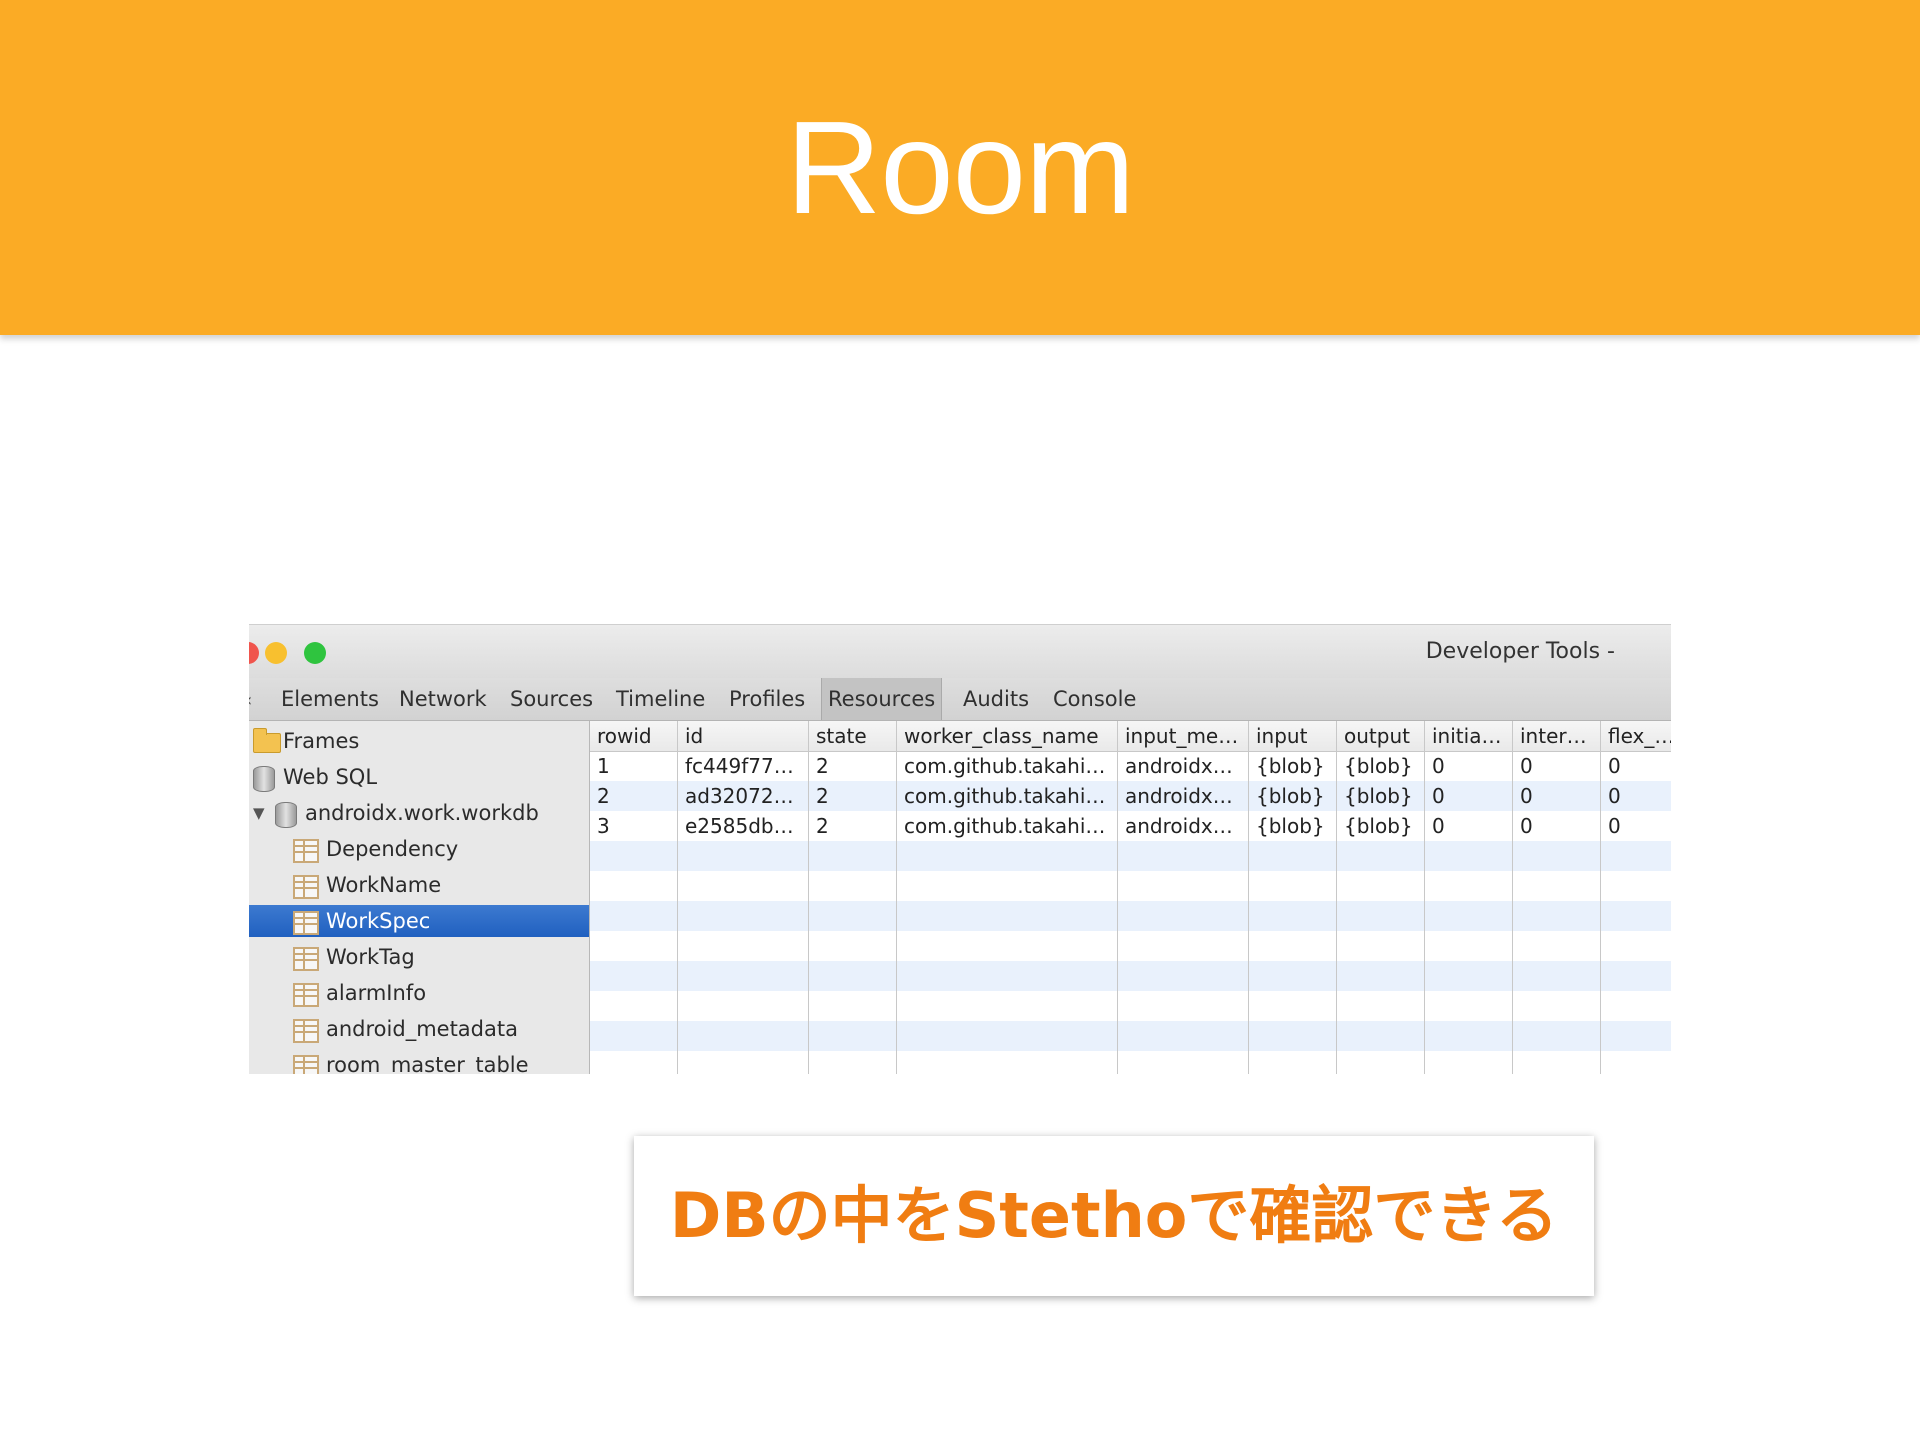 This screenshot has height=1440, width=1920. I want to click on sidebar-item-label: Web SQL, so click(330, 777).